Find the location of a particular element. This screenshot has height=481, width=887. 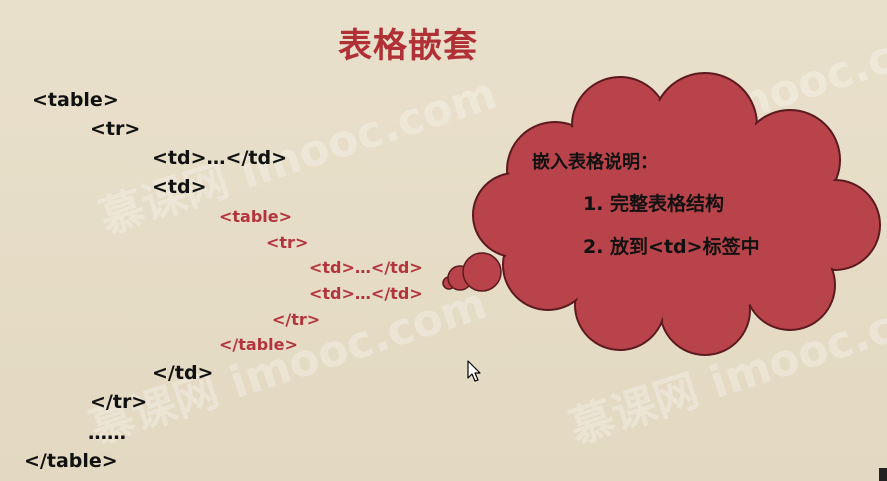

cloud-bubble-large is located at coordinates (482, 272).